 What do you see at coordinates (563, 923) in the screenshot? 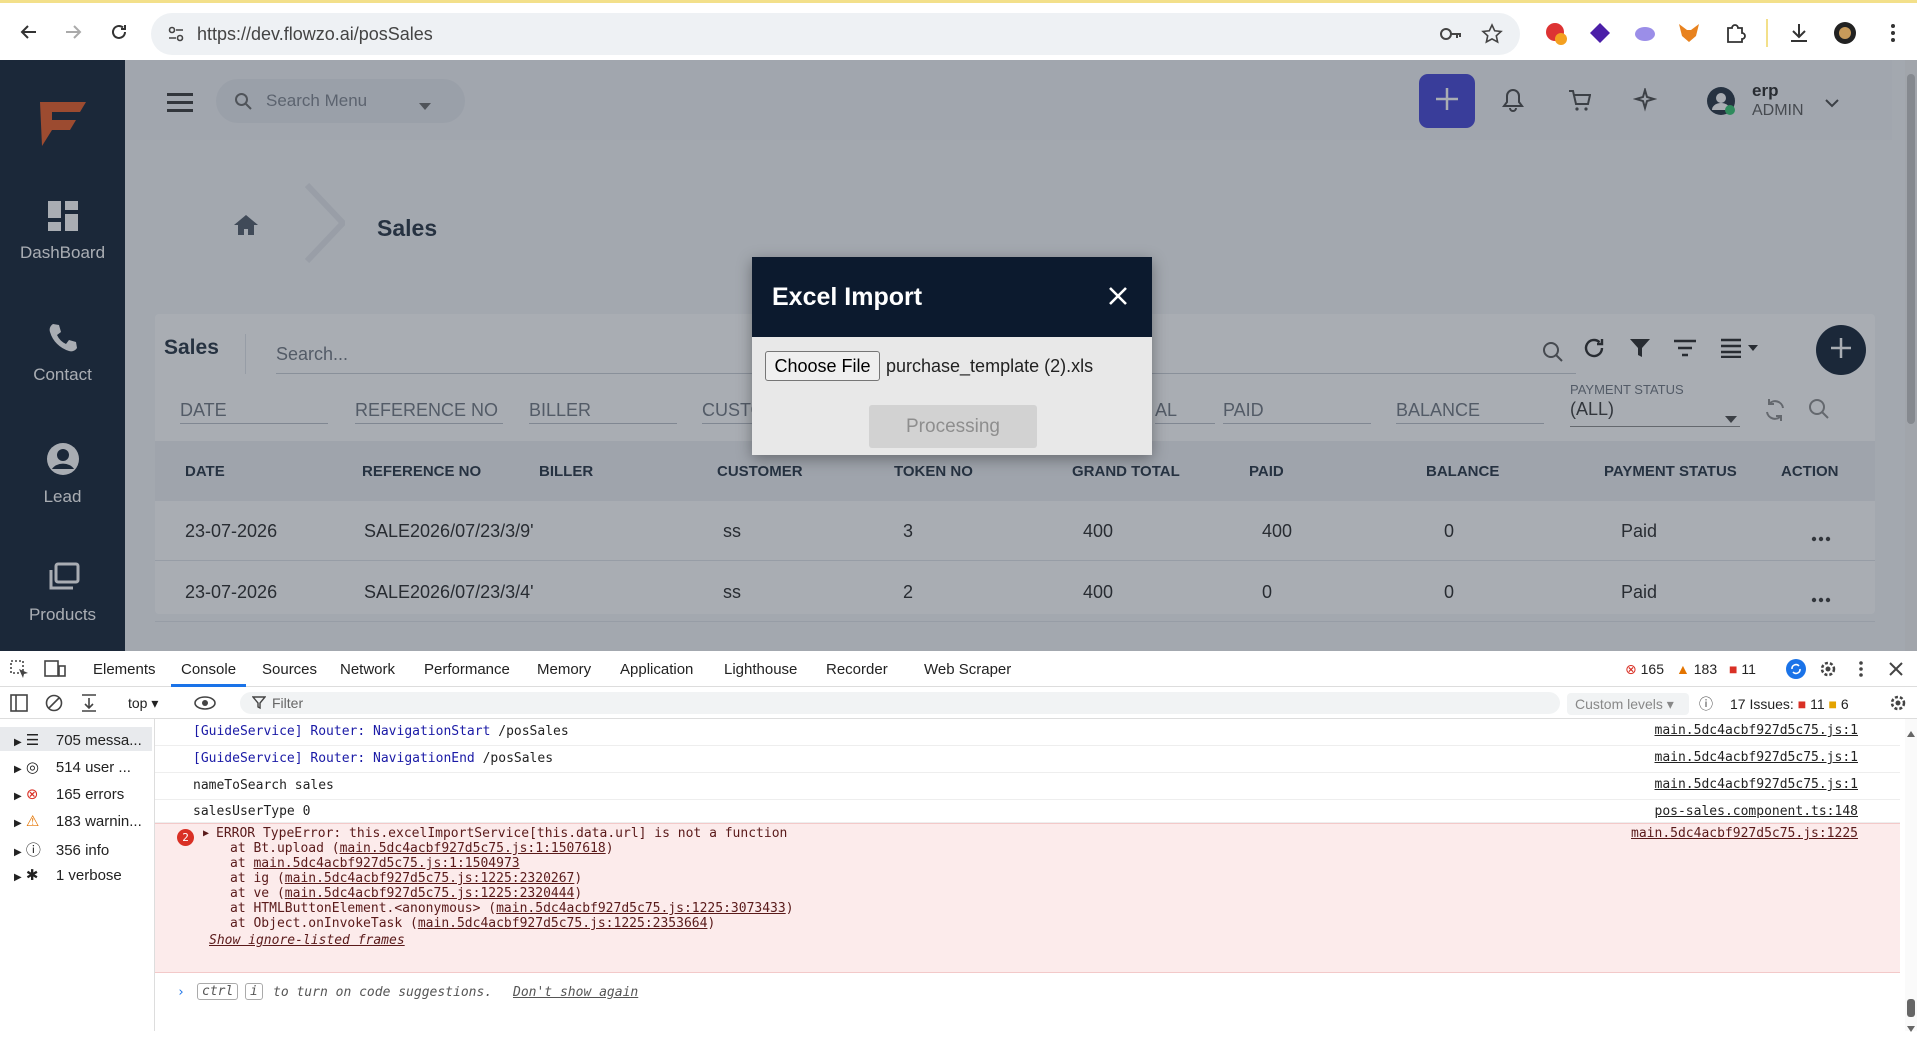
I see `stack-frame-link: main.5dc4acbf927d5c75.js:1225:2353664` at bounding box center [563, 923].